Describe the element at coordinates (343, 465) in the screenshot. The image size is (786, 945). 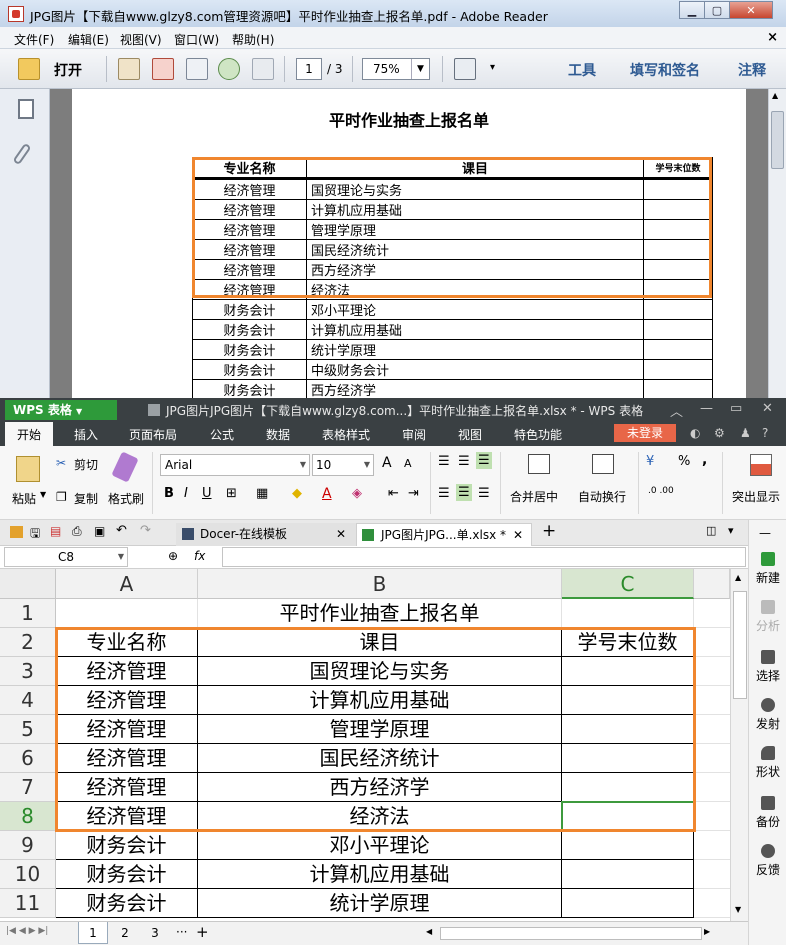
I see `font-size-select: 10 ▼` at that location.